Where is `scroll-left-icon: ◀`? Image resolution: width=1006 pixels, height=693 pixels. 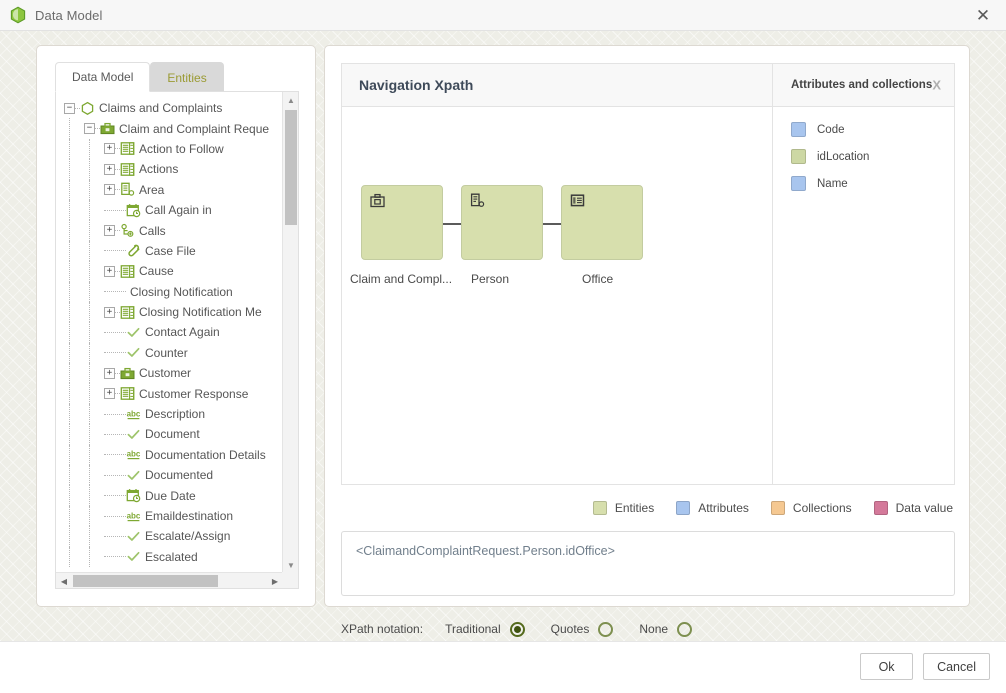
scroll-left-icon: ◀ is located at coordinates (64, 580).